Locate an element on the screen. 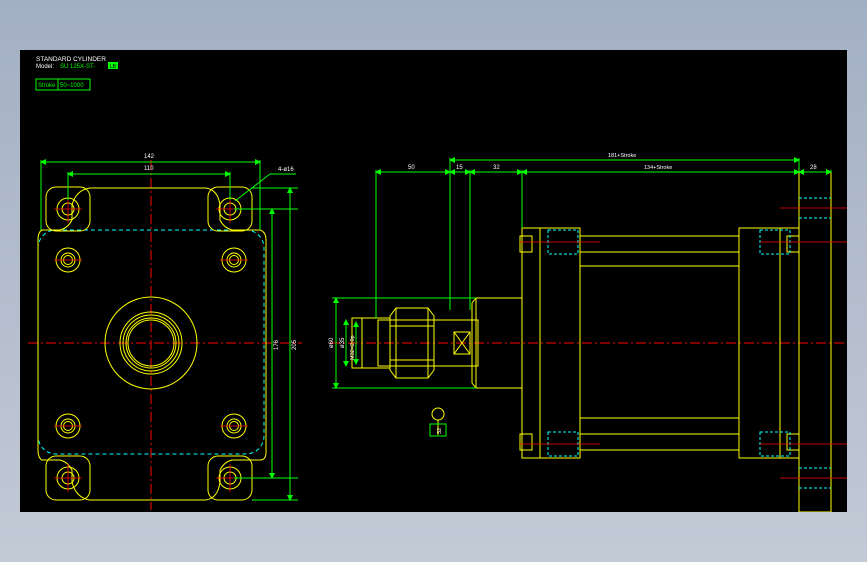 This screenshot has width=867, height=562. drawing-title: STANDARD CYLINDER is located at coordinates (71, 59).